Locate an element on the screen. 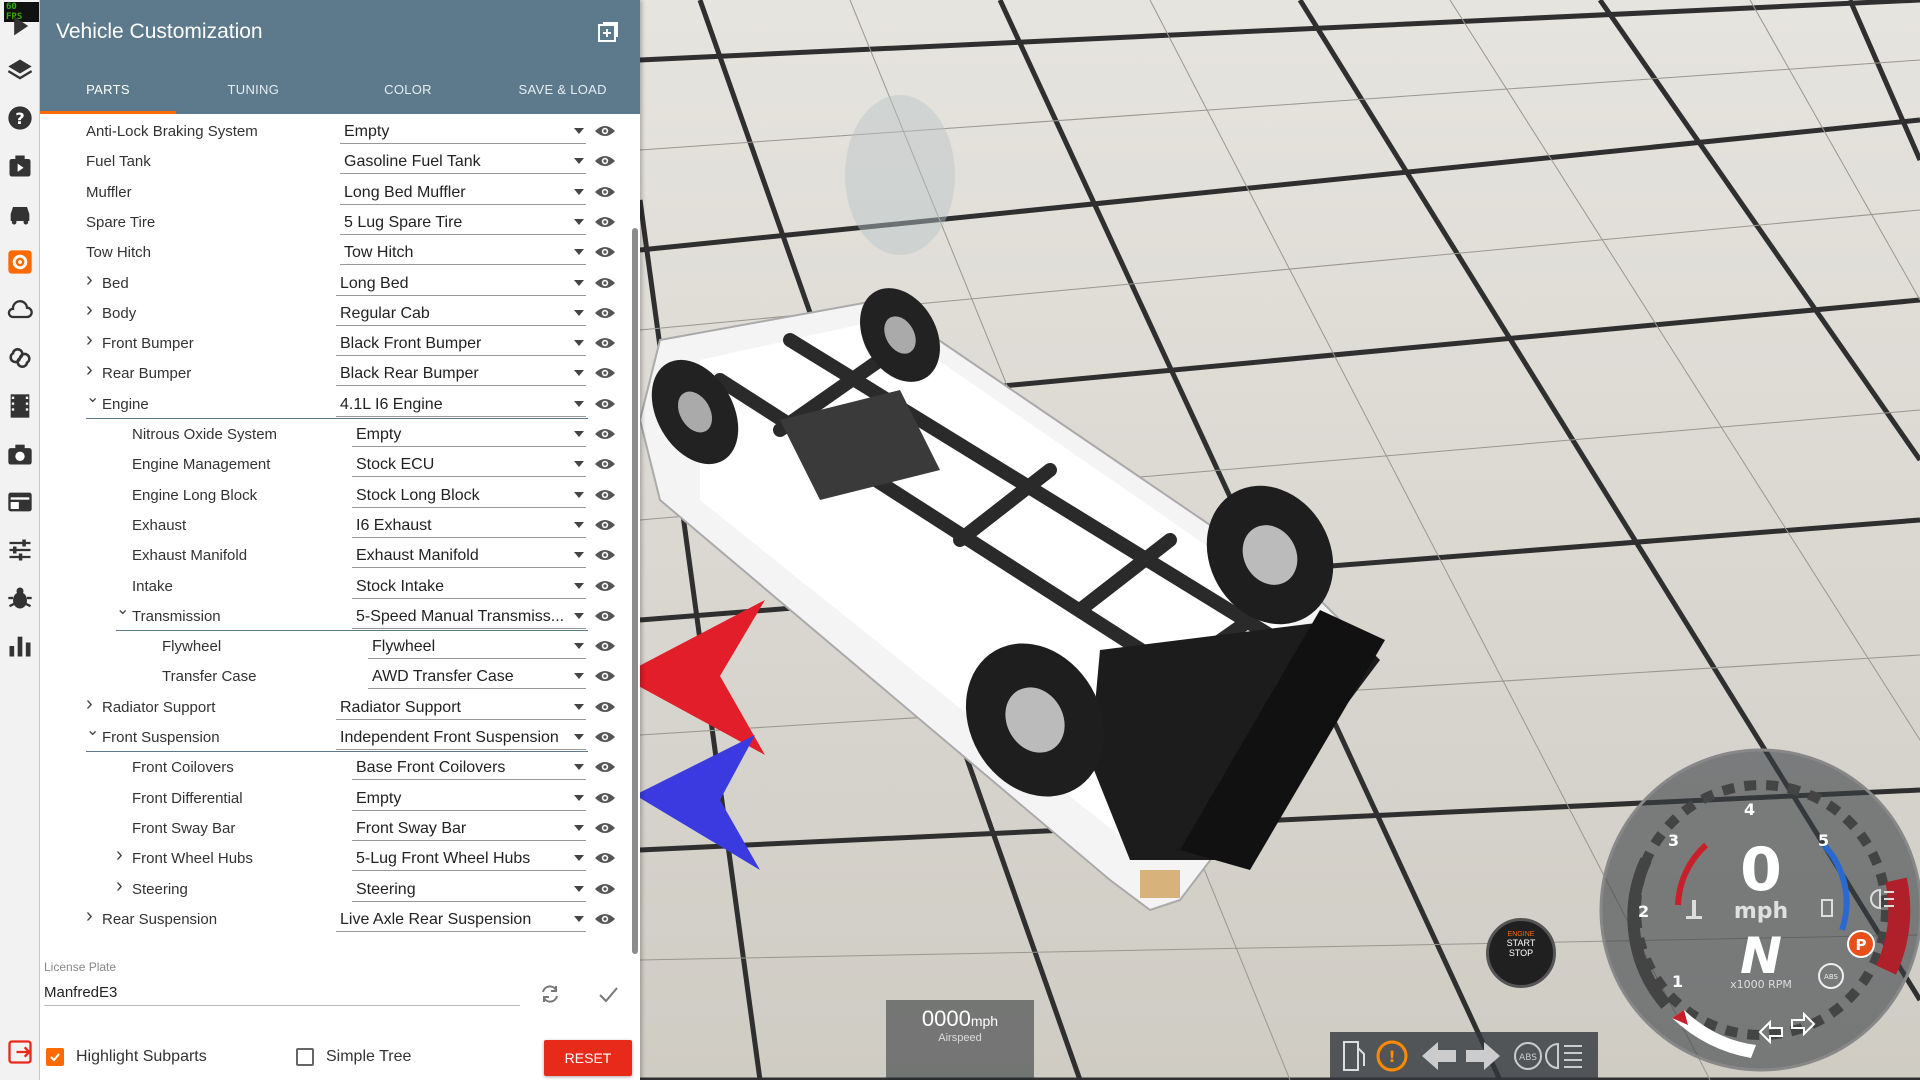 The height and width of the screenshot is (1080, 1920). part-select: Long Bed Muffler is located at coordinates (463, 192).